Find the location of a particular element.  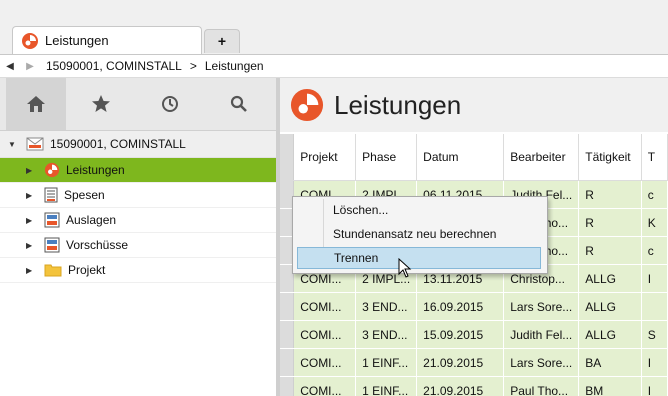

table-cell: BM is located at coordinates (610, 386).